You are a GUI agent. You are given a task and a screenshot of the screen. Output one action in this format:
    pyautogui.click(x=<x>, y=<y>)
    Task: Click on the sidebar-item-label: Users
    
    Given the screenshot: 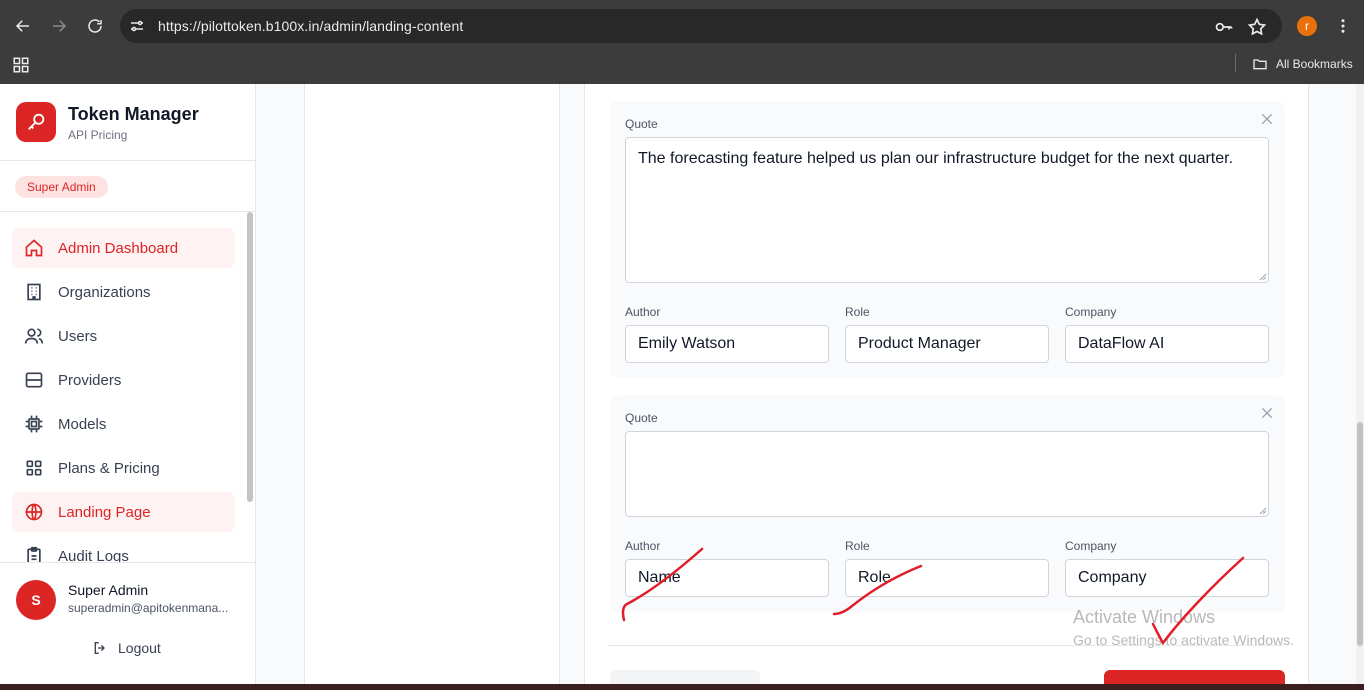 What is the action you would take?
    pyautogui.click(x=78, y=336)
    